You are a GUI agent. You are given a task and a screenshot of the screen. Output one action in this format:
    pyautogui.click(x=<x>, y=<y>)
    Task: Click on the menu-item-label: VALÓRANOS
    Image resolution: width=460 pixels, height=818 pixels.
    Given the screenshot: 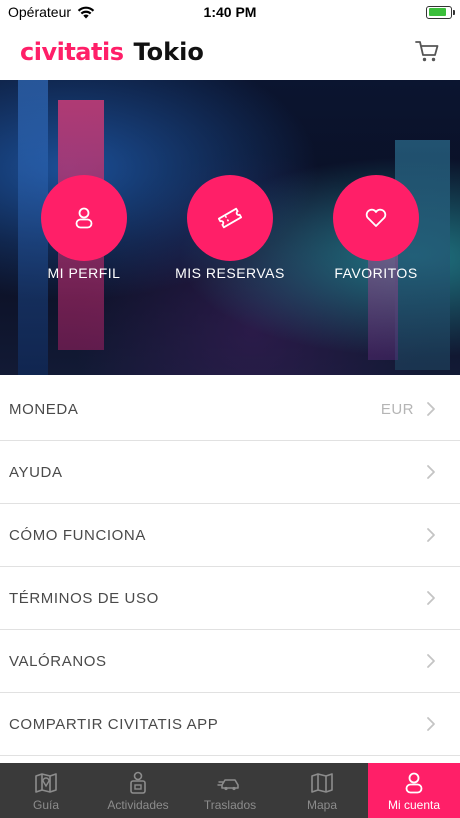 What is the action you would take?
    pyautogui.click(x=58, y=661)
    